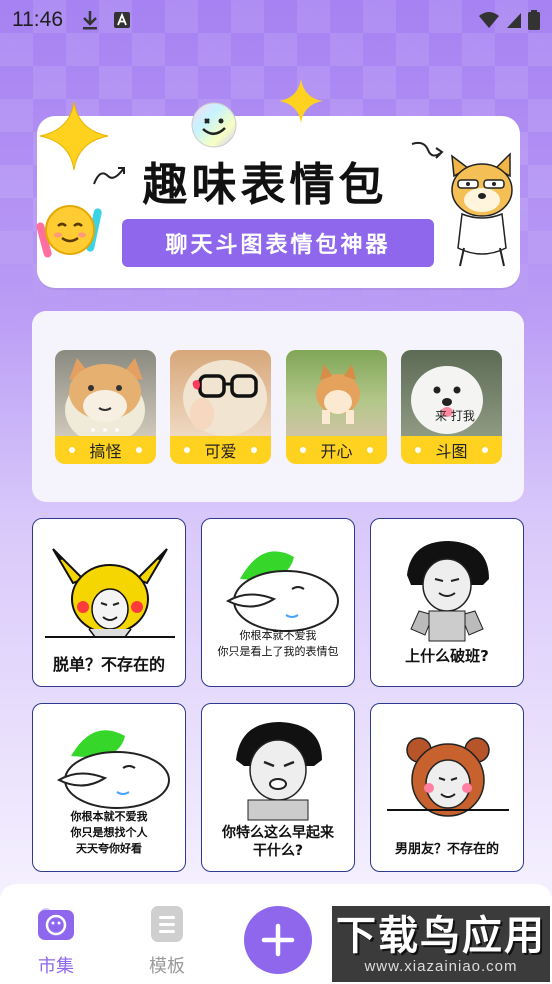  I want to click on signal-icon, so click(514, 20).